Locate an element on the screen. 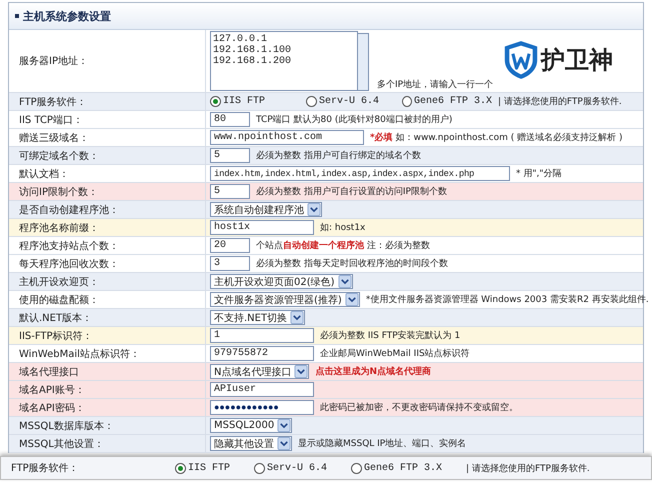 This screenshot has width=652, height=484. hint-text: 必须为整数 指每天定时回收程序池的时间段个数 is located at coordinates (352, 264).